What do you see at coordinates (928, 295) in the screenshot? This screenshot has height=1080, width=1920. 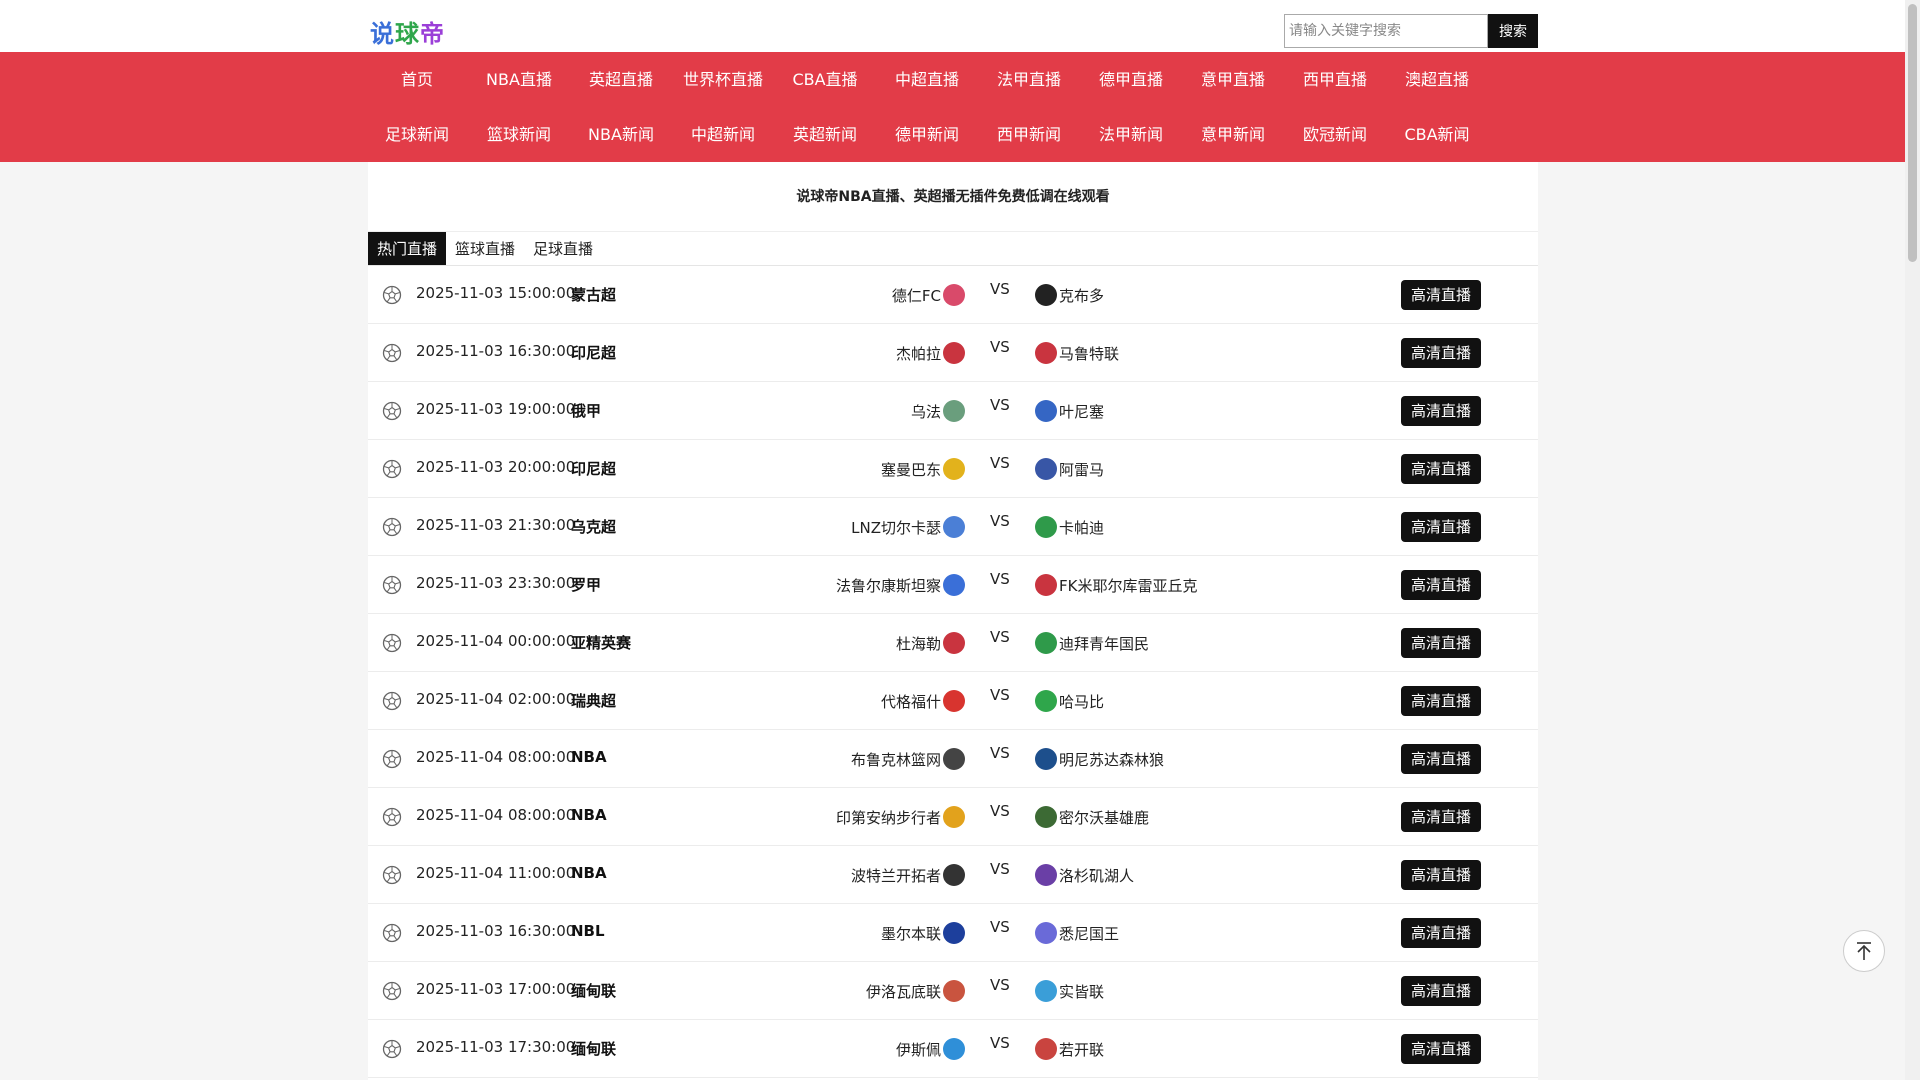 I see `home-team: 德仁FC` at bounding box center [928, 295].